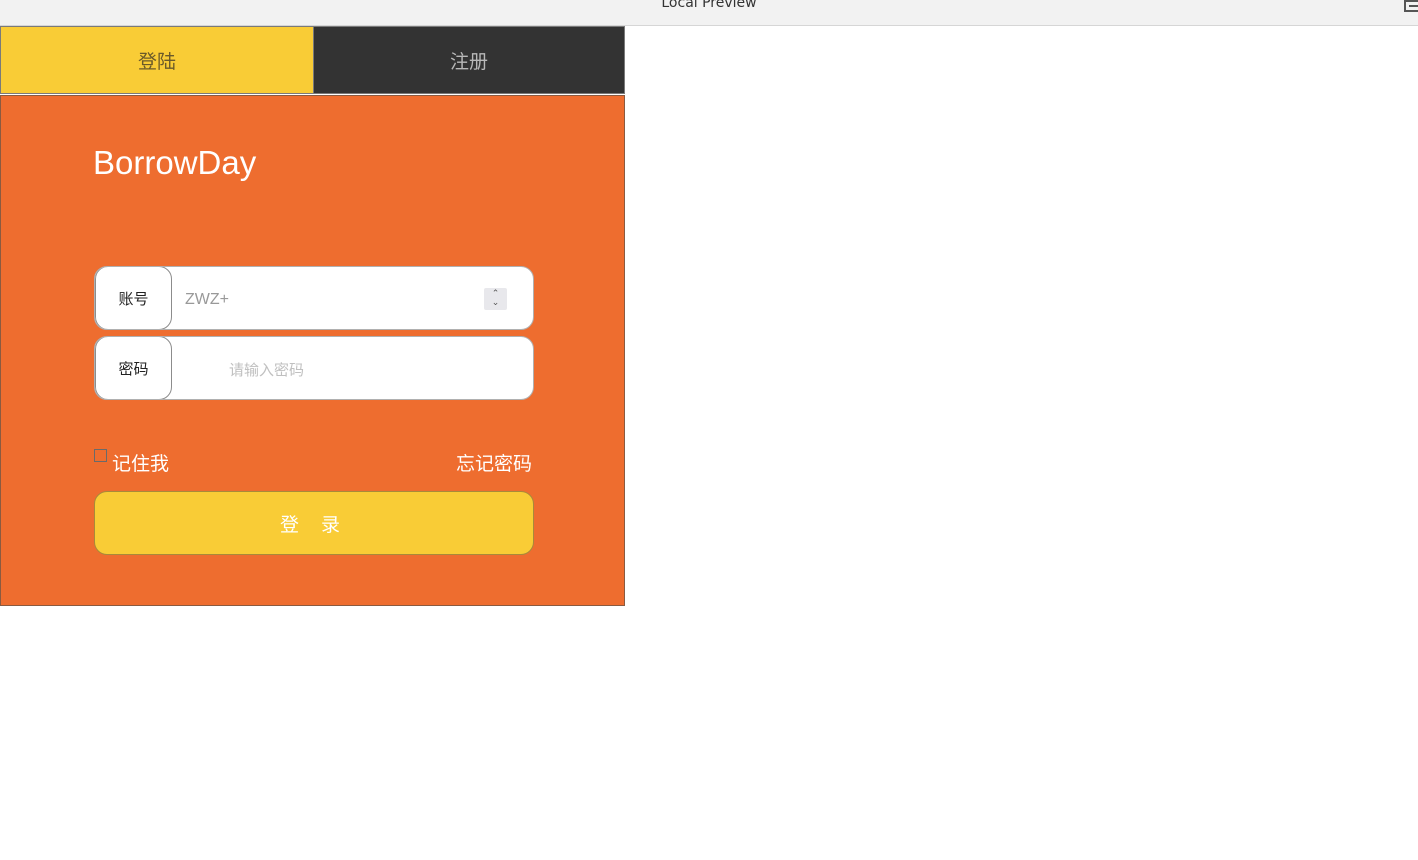  I want to click on remember-label: 记住我, so click(141, 464).